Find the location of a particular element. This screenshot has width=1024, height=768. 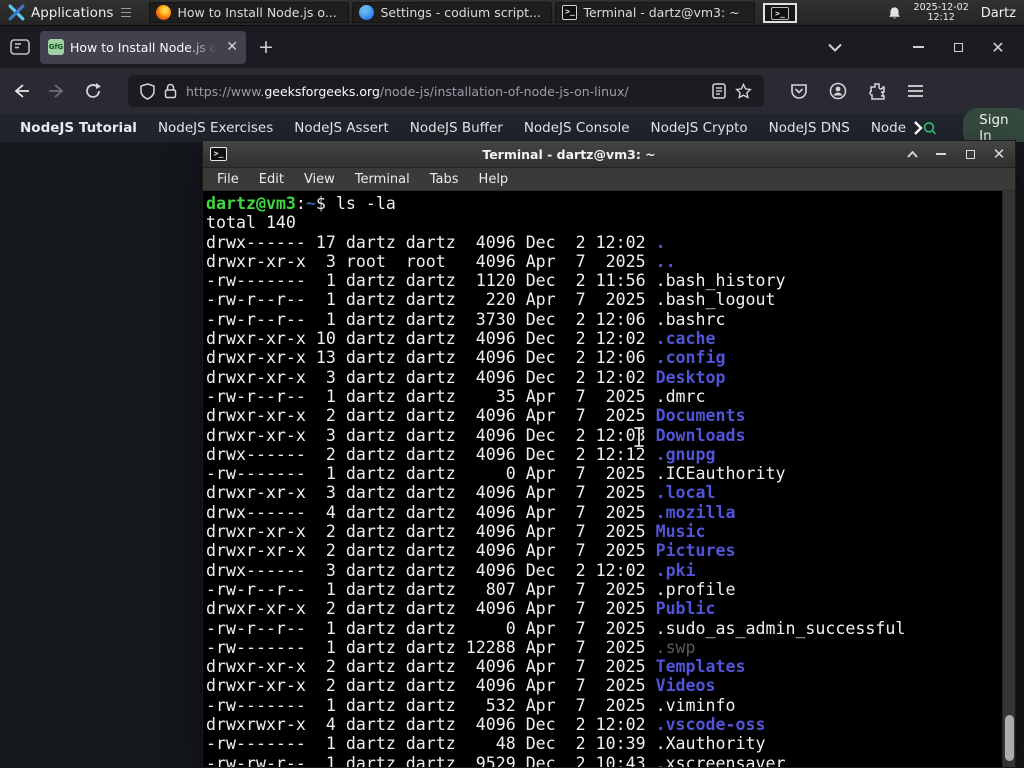

directory-name: Templates is located at coordinates (700, 667).